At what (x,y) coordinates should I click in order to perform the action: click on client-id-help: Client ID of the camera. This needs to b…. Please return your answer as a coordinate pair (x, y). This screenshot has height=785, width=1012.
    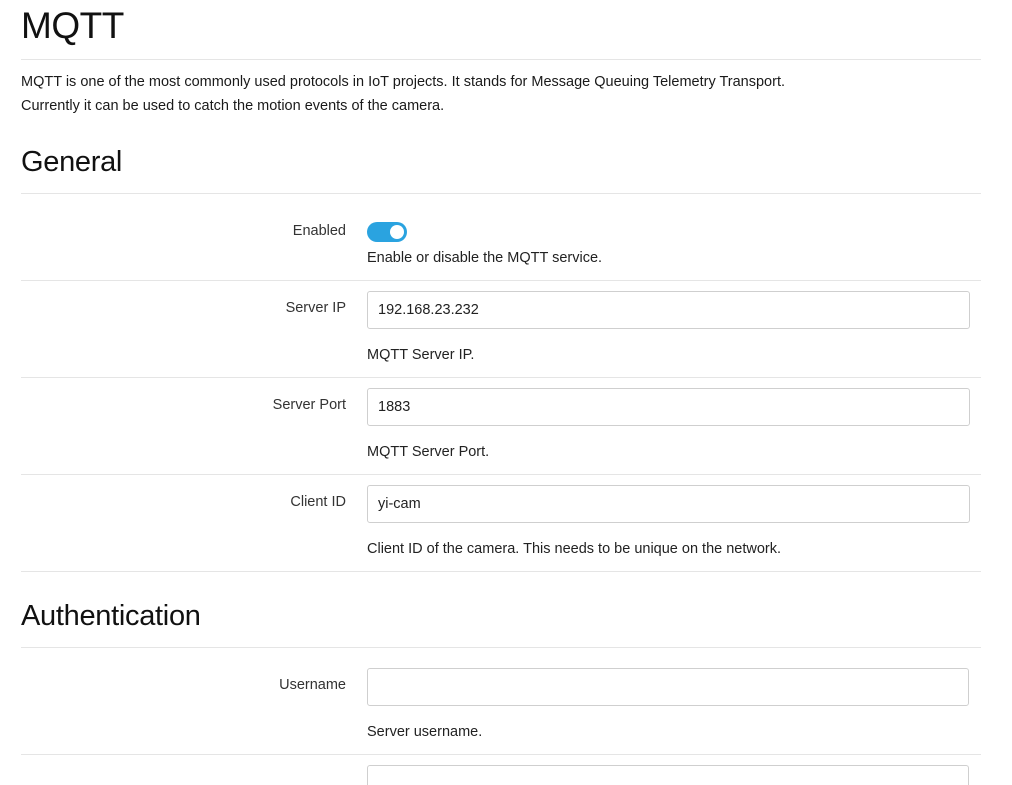
    Looking at the image, I should click on (574, 549).